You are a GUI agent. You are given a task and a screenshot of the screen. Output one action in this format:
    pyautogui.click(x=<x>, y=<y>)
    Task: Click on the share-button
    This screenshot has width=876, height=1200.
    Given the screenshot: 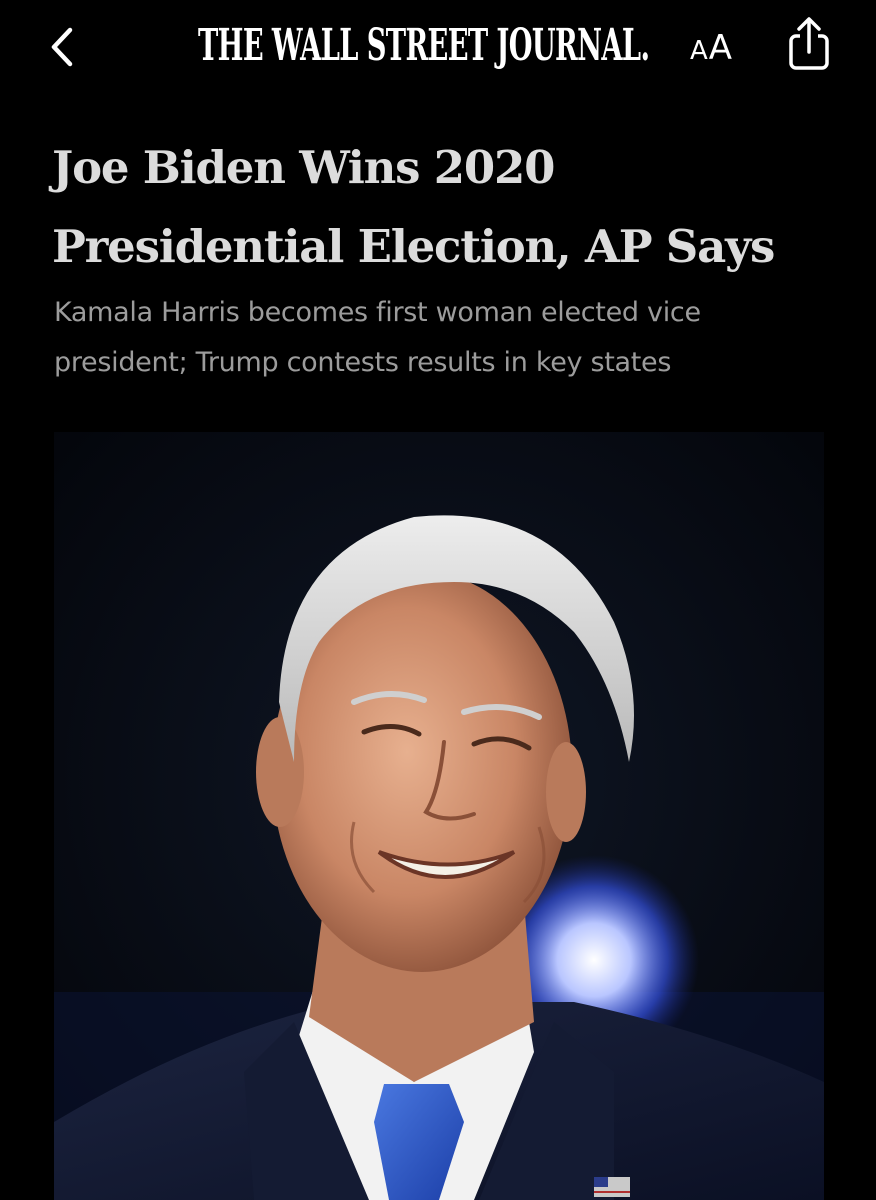 What is the action you would take?
    pyautogui.click(x=809, y=43)
    